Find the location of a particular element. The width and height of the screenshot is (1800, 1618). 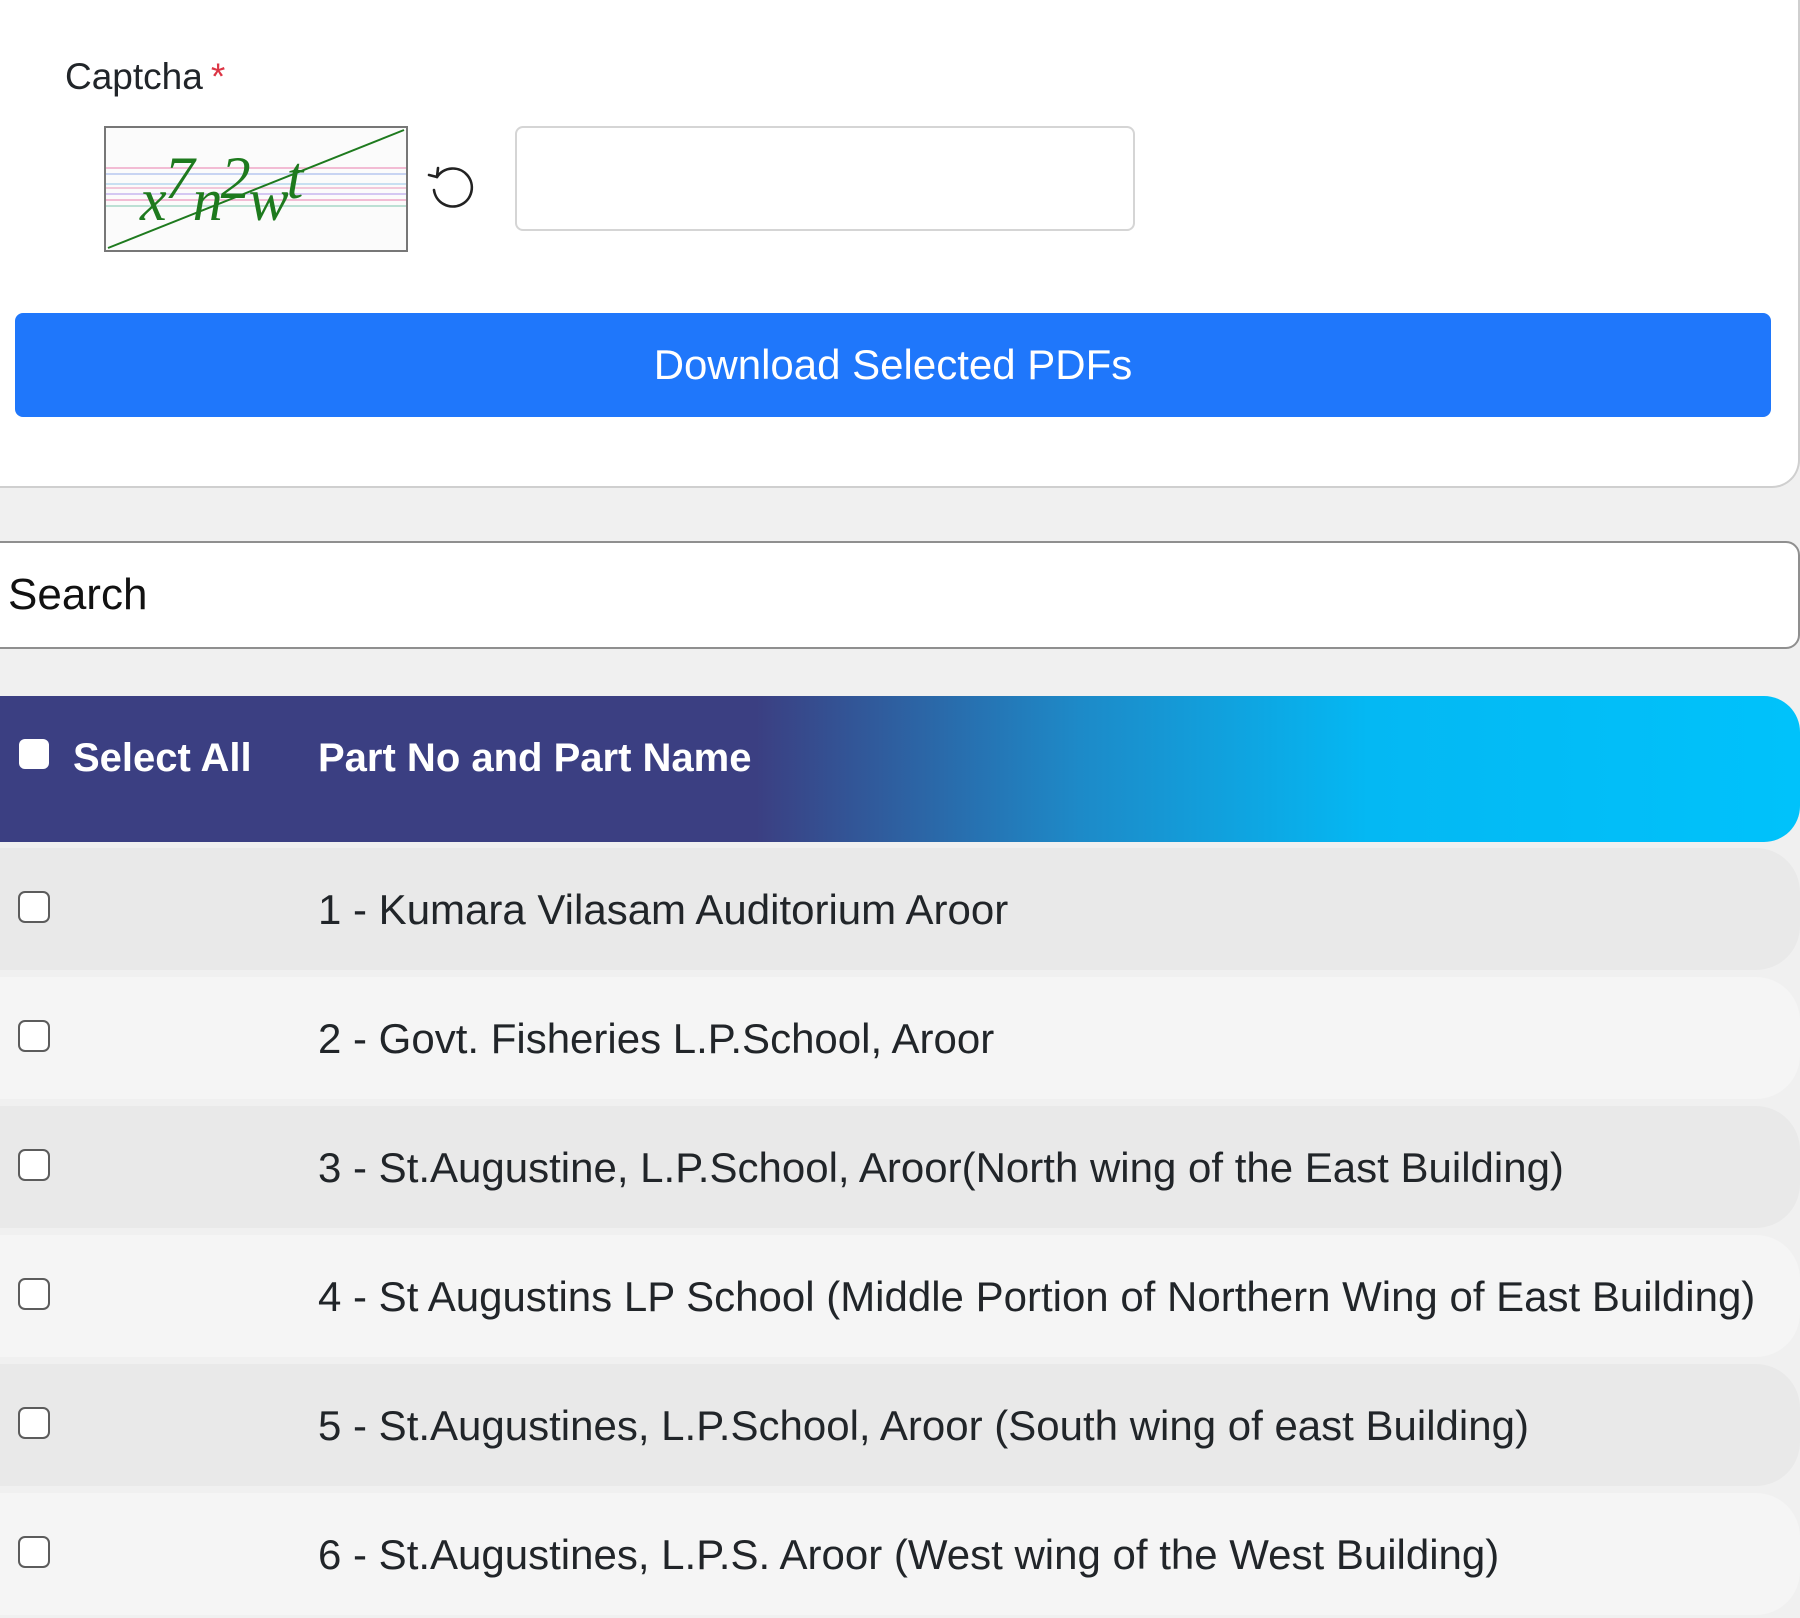

required-mark: * is located at coordinates (218, 76).